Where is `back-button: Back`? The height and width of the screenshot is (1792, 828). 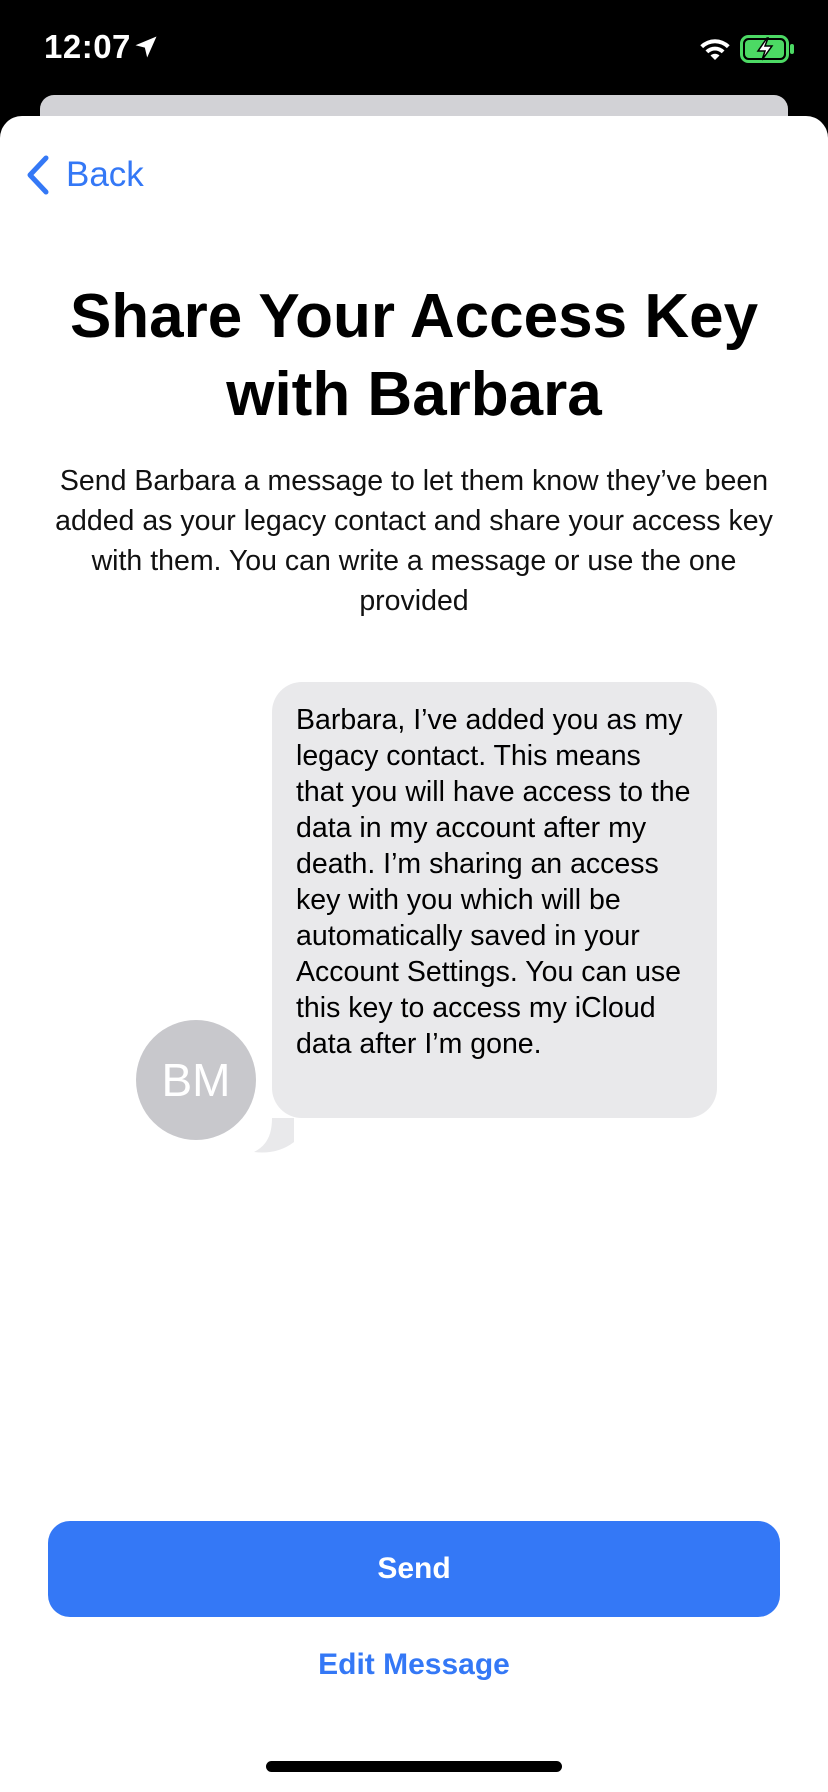 back-button: Back is located at coordinates (84, 175).